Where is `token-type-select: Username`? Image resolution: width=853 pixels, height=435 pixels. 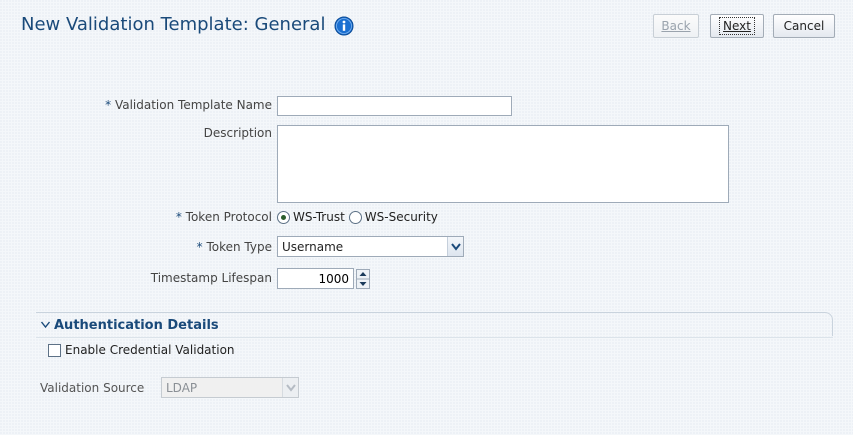 token-type-select: Username is located at coordinates (370, 246).